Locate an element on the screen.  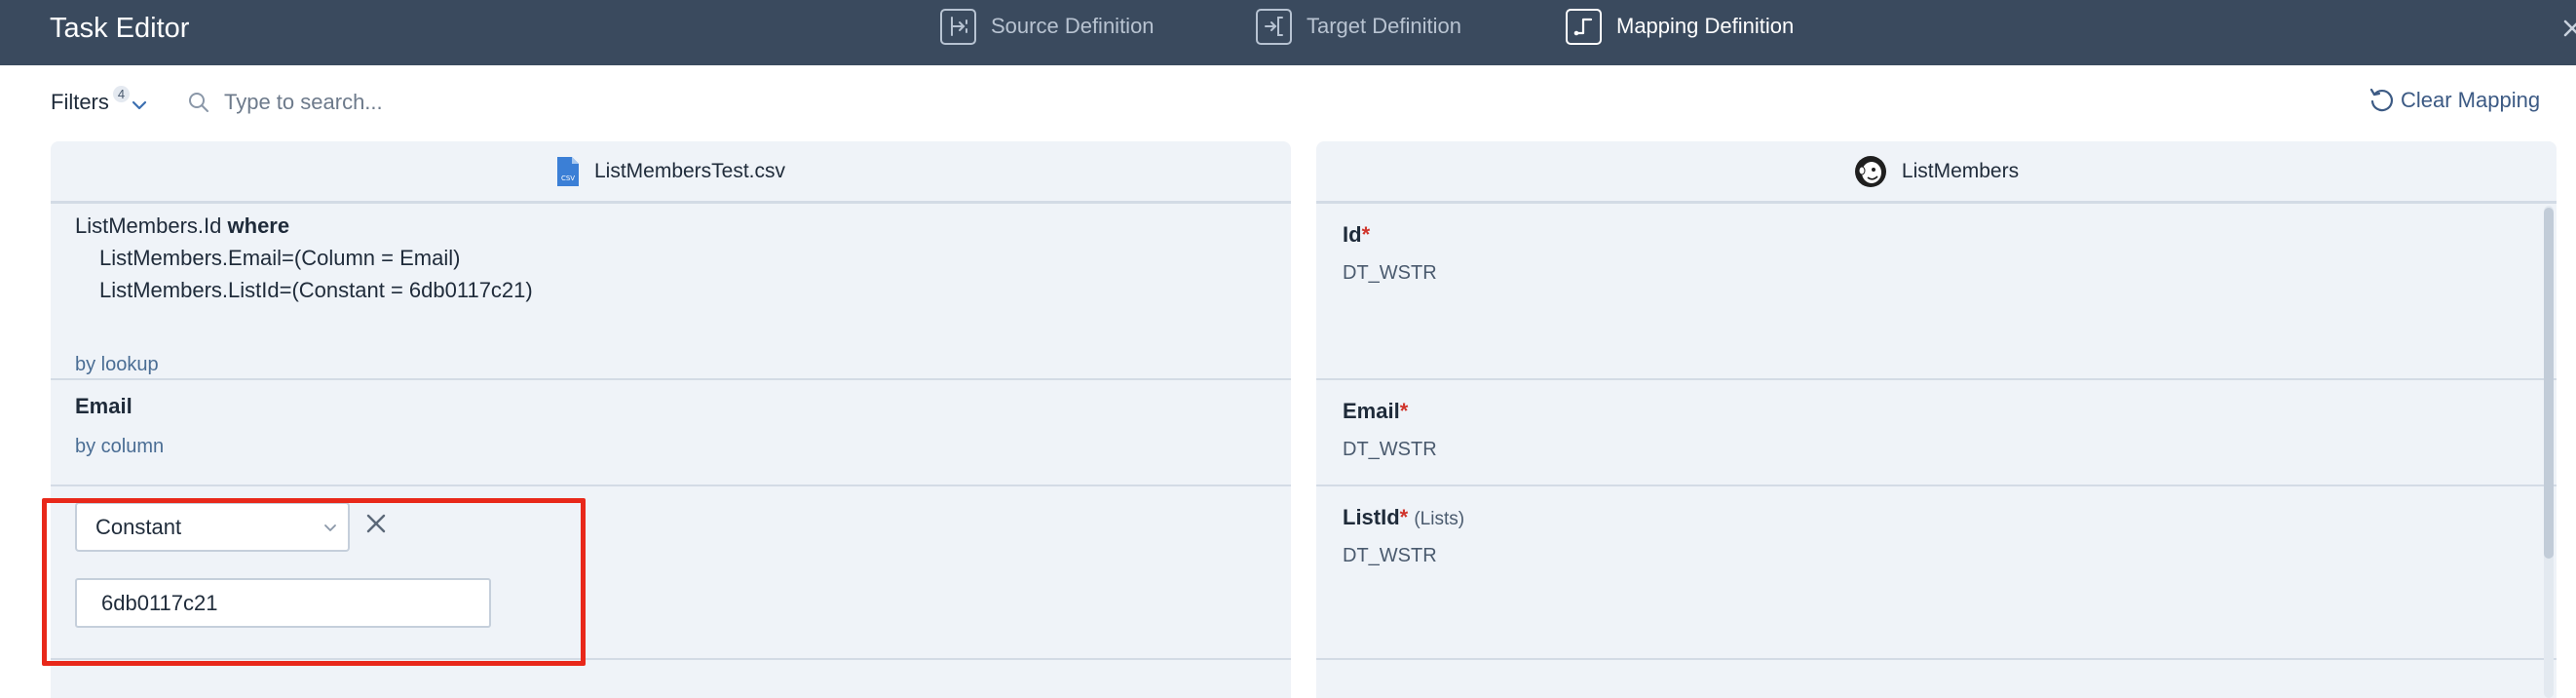
mapping-definition-icon is located at coordinates (1584, 26).